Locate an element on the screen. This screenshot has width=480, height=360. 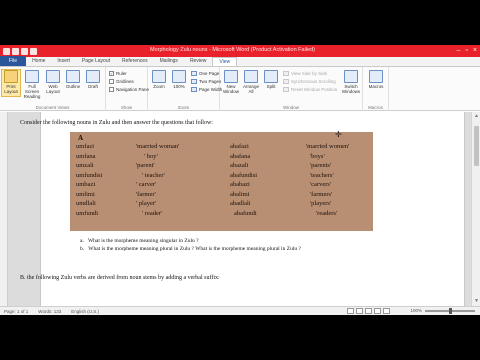
word-count: Words: 133 is located at coordinates (49, 311).